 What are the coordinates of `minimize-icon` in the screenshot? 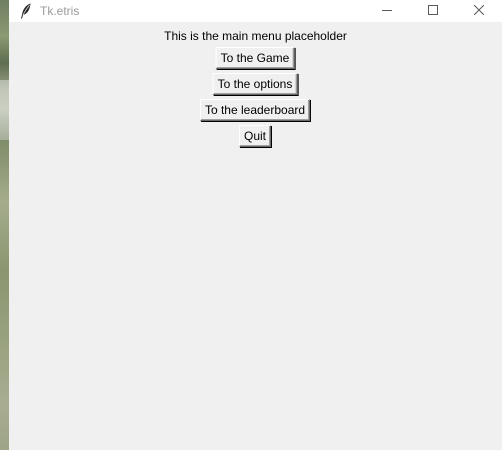 It's located at (387, 11).